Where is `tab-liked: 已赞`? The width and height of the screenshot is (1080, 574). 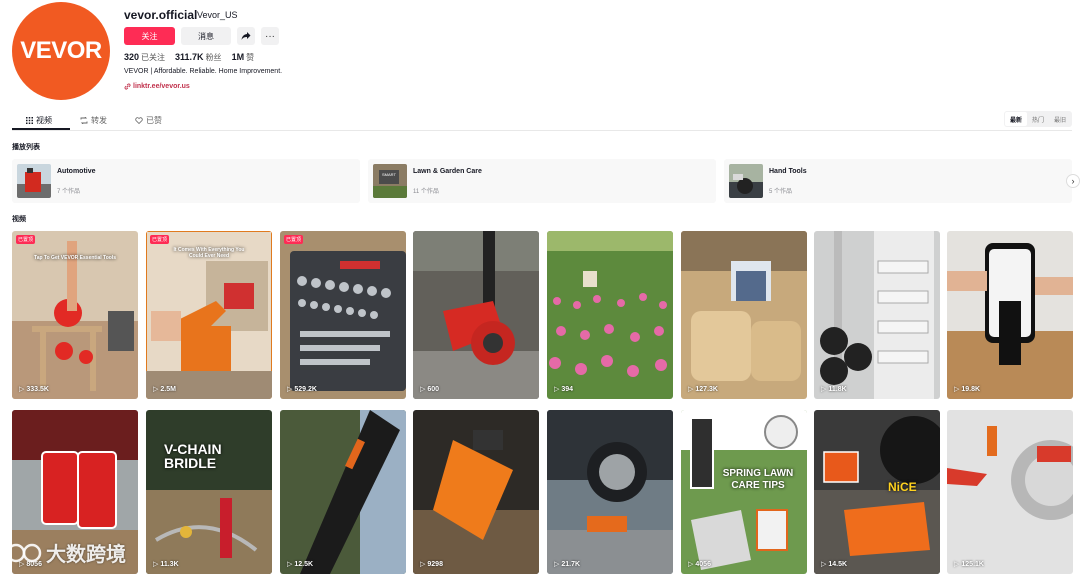
tab-liked: 已赞 is located at coordinates (148, 120).